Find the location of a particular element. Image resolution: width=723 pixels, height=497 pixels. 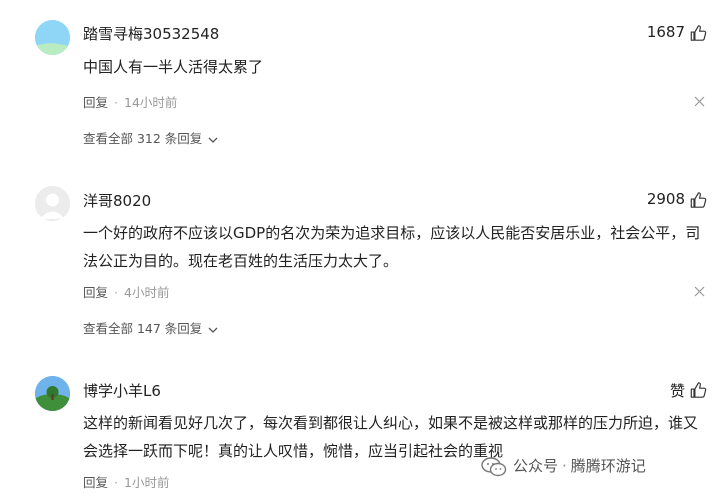

like-count: 赞 is located at coordinates (677, 391).